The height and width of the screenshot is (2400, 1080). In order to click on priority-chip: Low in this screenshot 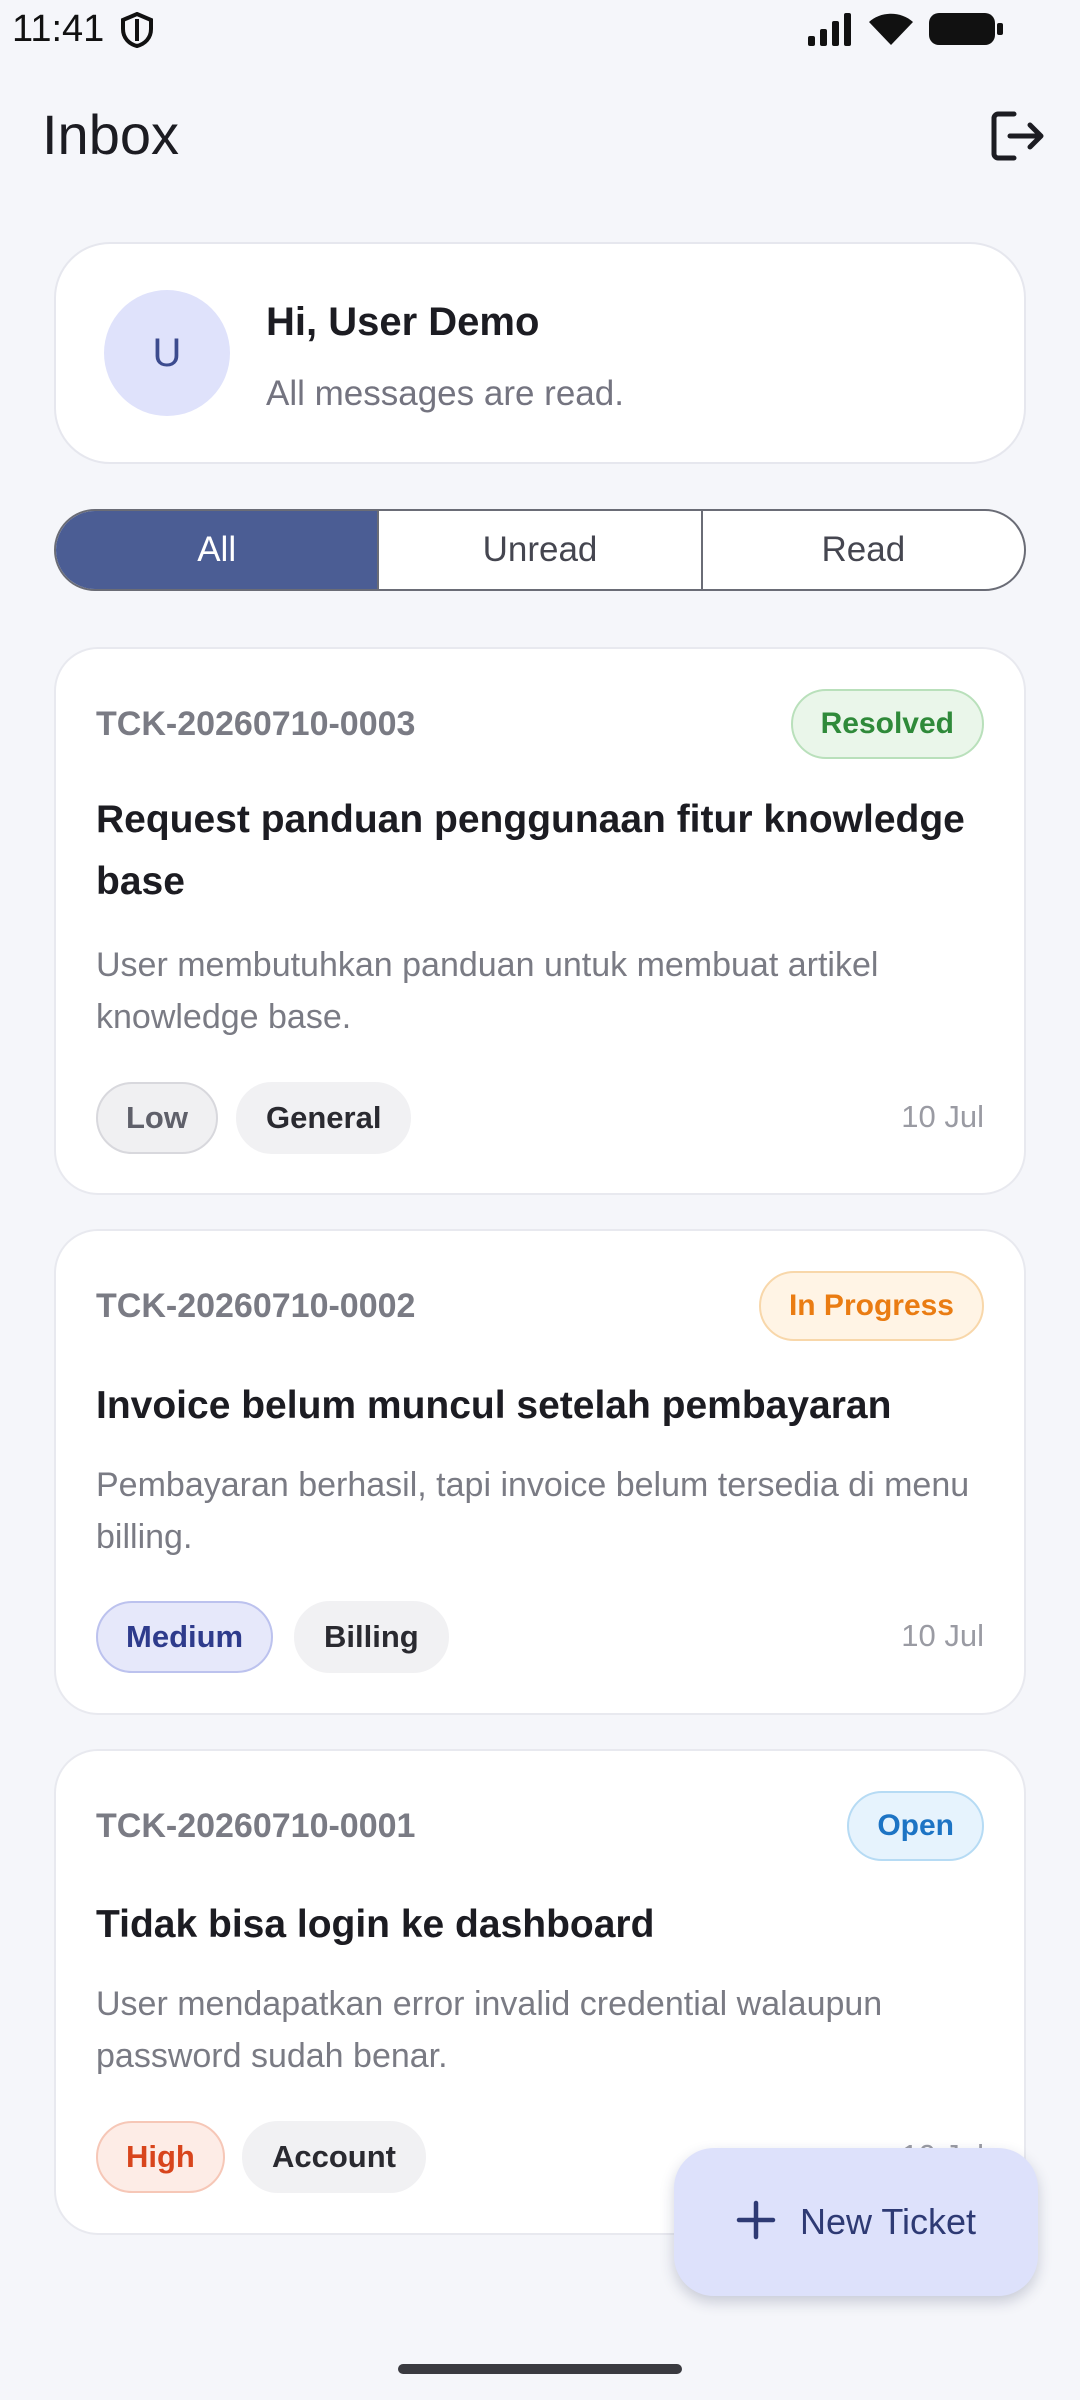, I will do `click(157, 1118)`.